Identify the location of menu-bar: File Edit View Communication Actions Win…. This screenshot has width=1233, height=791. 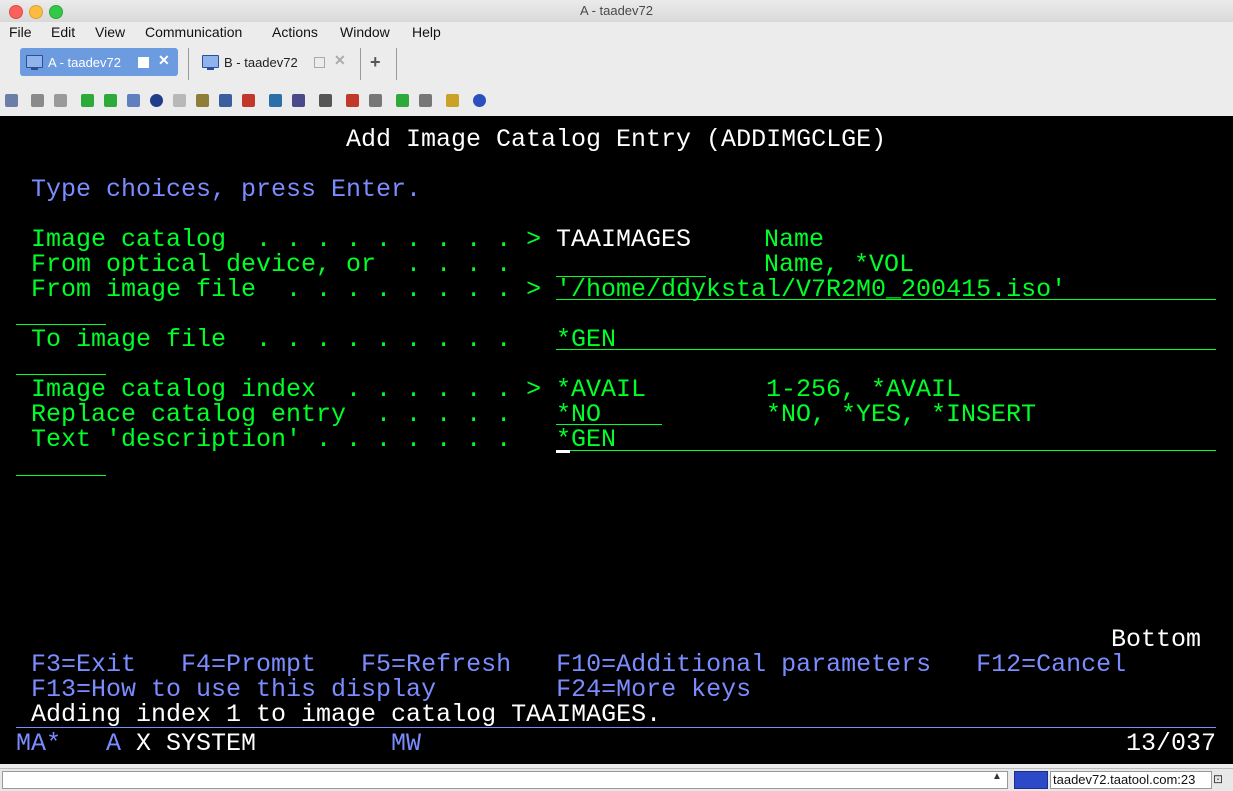
(616, 33).